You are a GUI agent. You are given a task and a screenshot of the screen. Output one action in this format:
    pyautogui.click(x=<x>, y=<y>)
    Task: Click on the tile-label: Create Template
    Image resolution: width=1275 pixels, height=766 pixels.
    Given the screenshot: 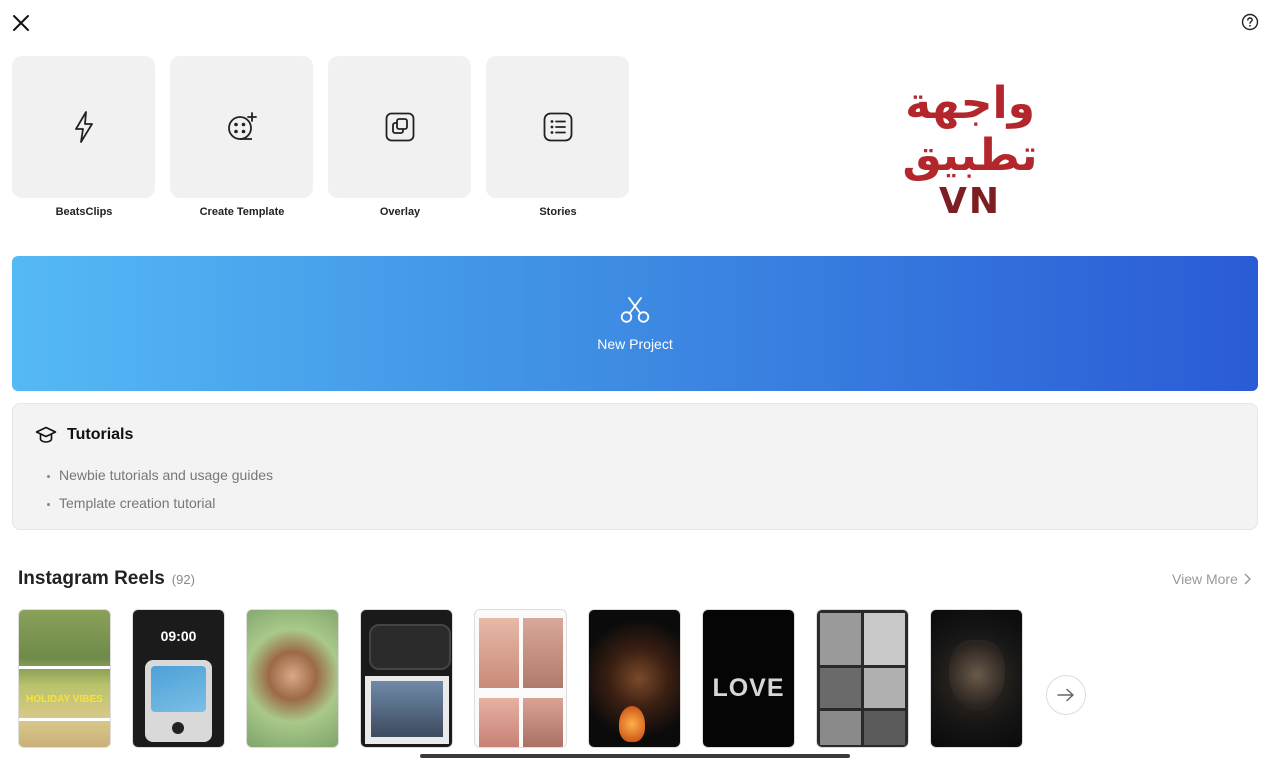 What is the action you would take?
    pyautogui.click(x=242, y=212)
    